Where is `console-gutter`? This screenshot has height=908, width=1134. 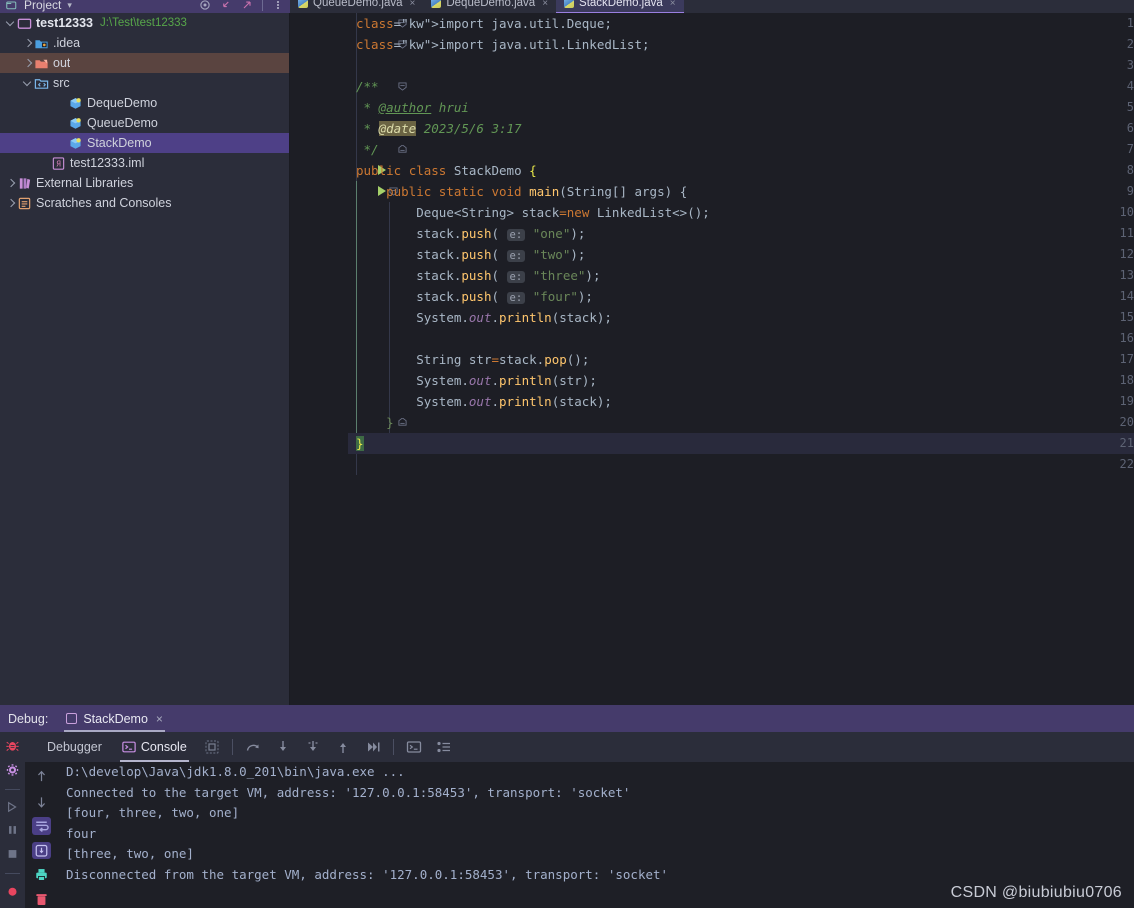 console-gutter is located at coordinates (41, 835).